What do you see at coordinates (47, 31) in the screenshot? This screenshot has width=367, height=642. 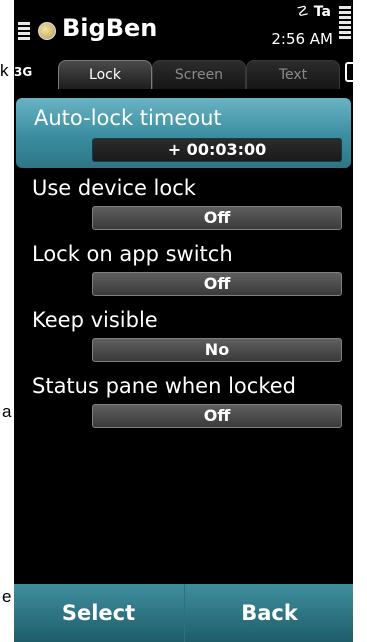 I see `app-clock-icon` at bounding box center [47, 31].